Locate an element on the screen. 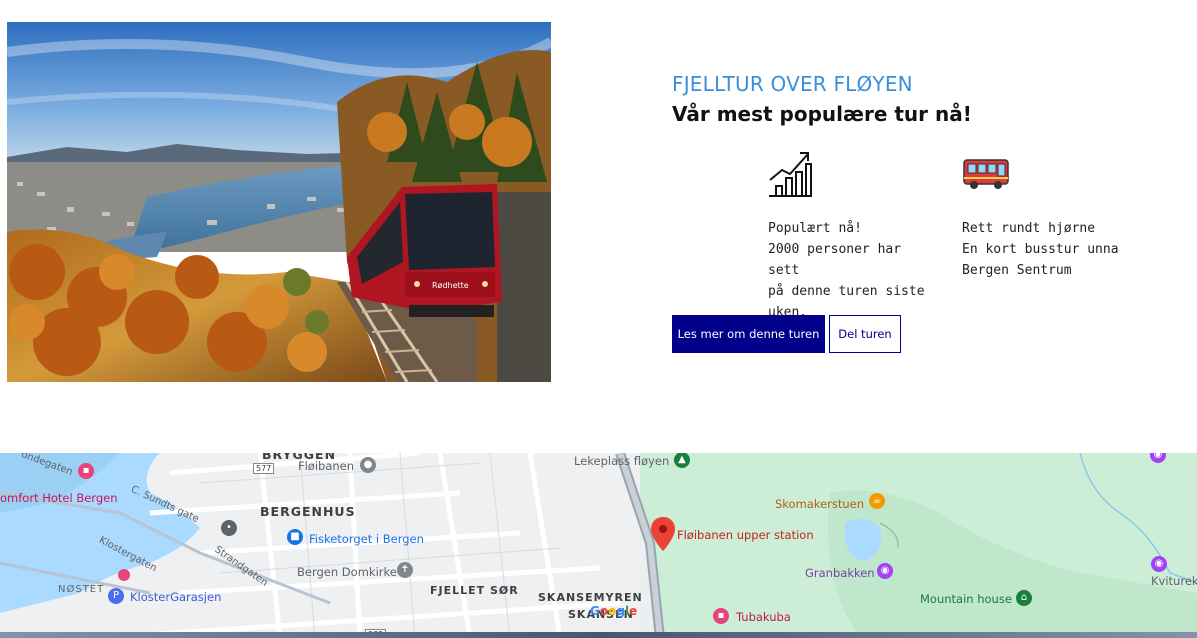 The image size is (1197, 638). map-label-bergen-domkirke: Bergen Domkirke is located at coordinates (347, 572).